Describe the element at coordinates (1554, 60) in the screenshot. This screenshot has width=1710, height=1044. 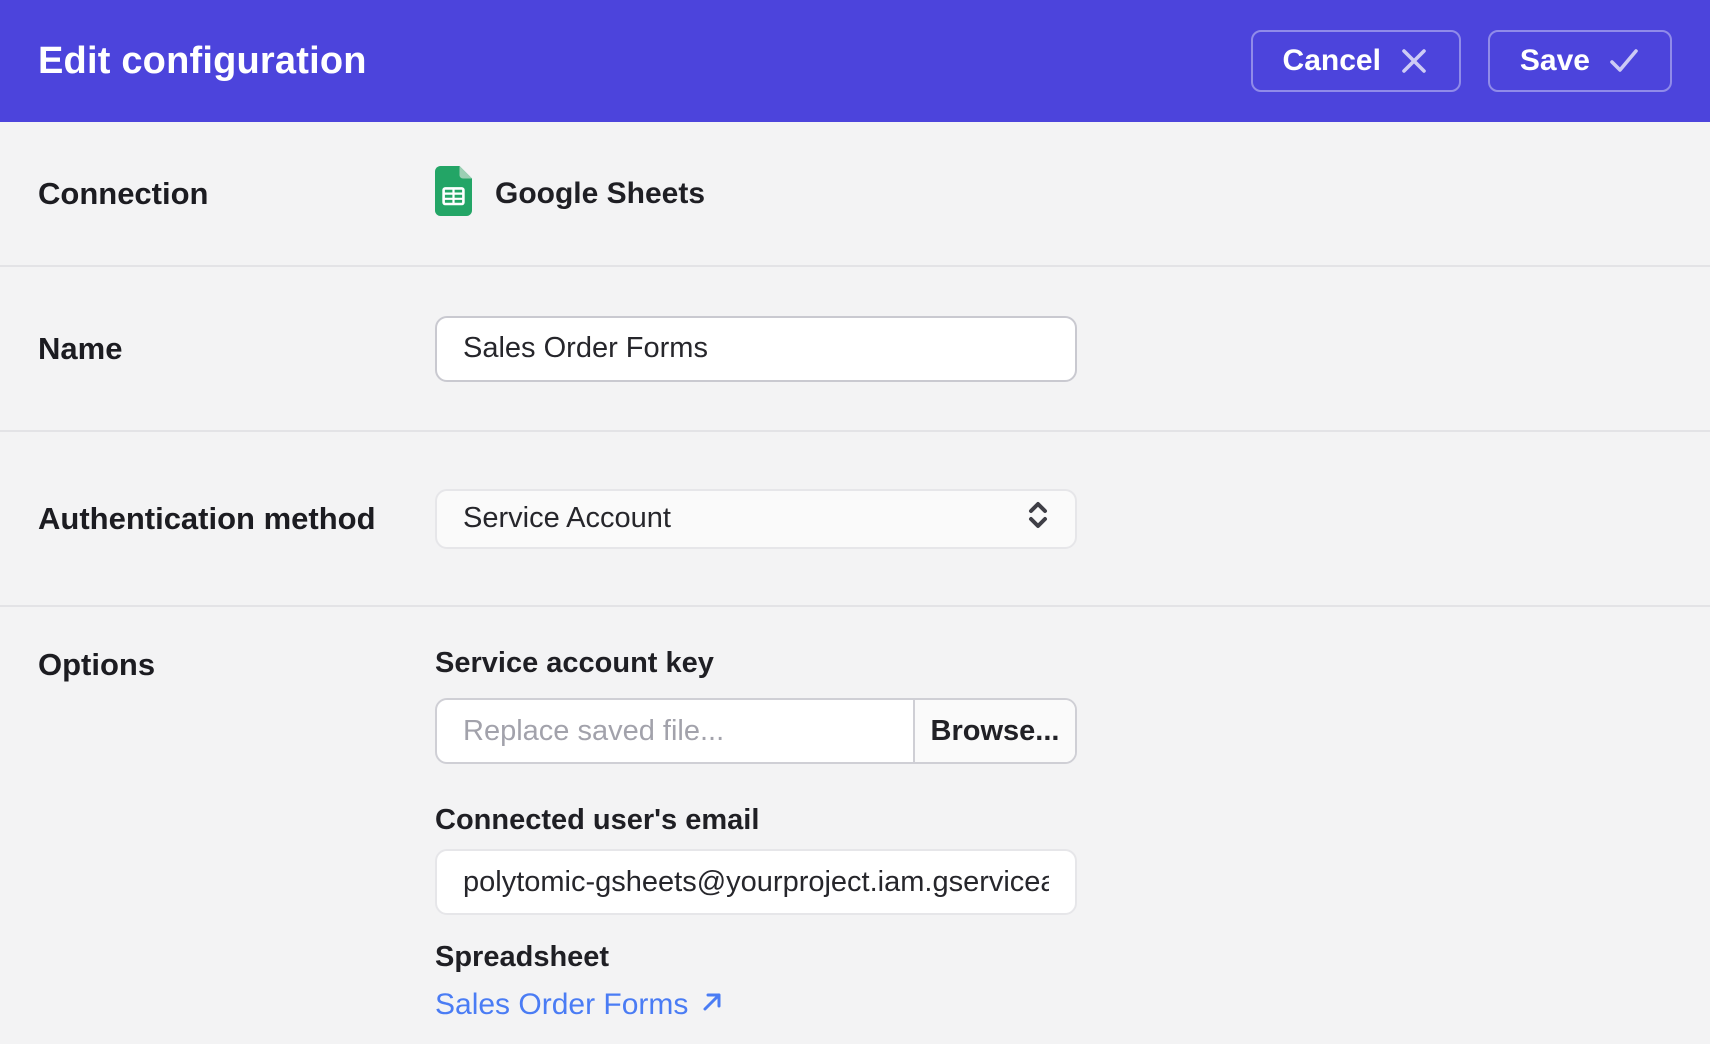
I see `save-button-label: Save` at that location.